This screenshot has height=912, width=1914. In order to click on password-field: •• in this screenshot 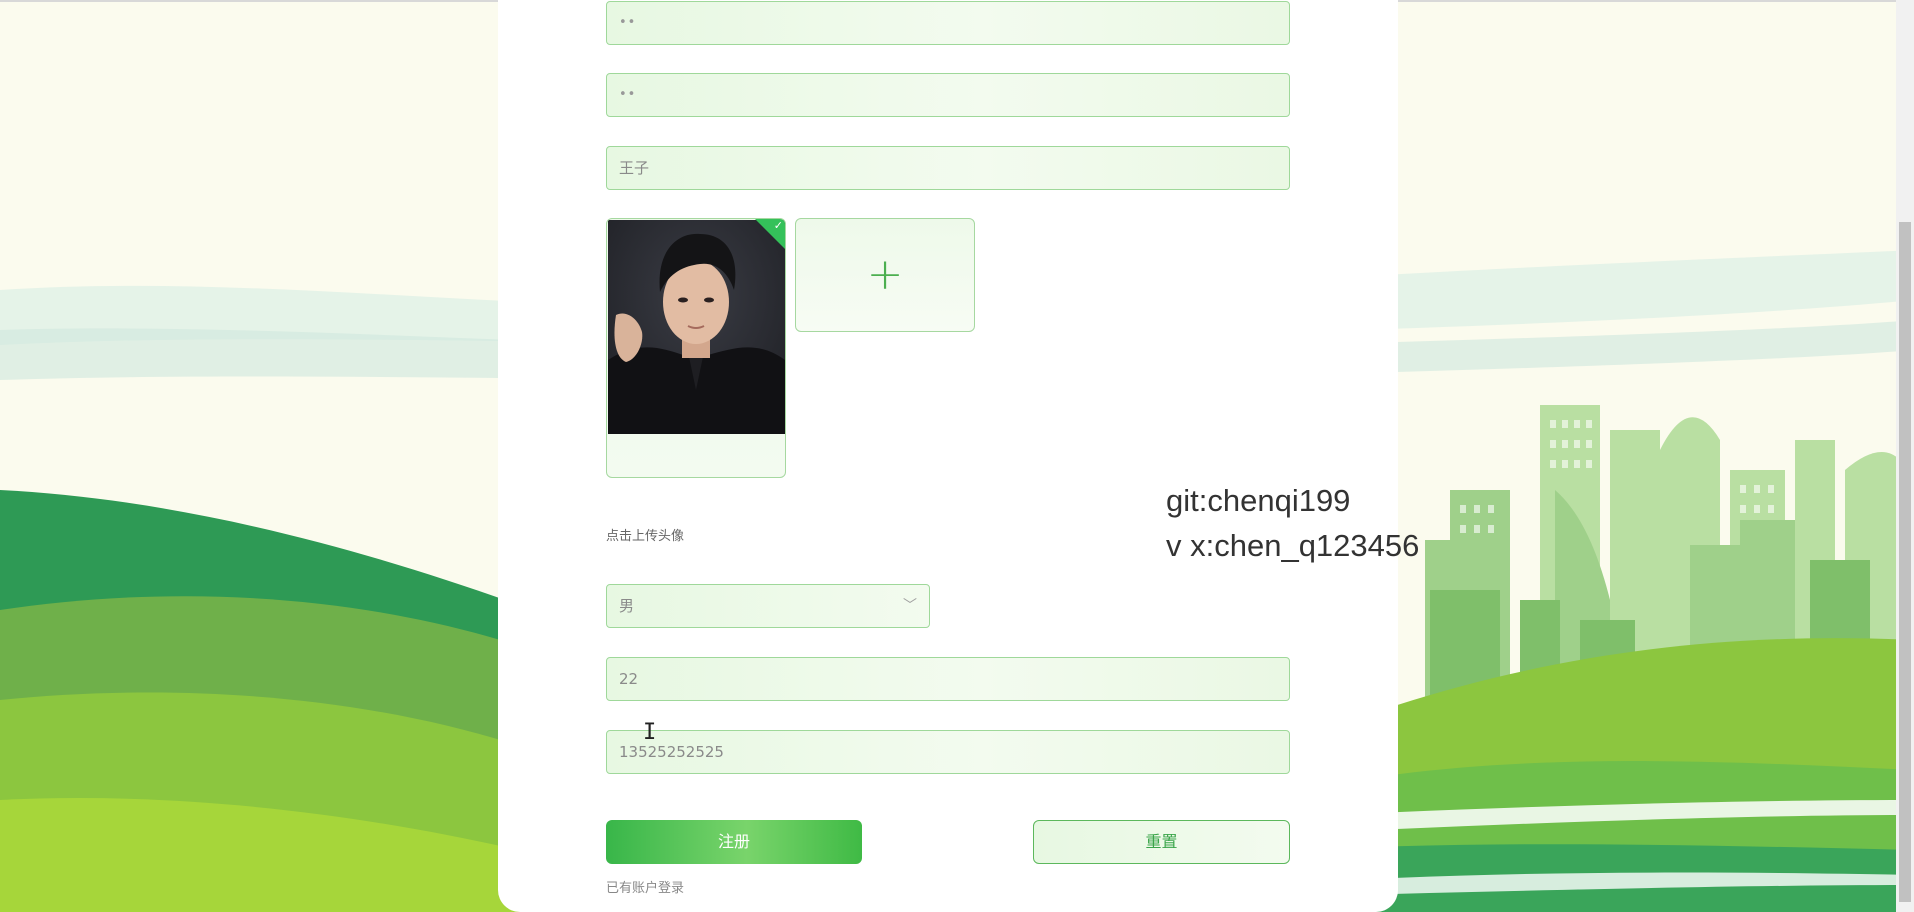, I will do `click(948, 23)`.